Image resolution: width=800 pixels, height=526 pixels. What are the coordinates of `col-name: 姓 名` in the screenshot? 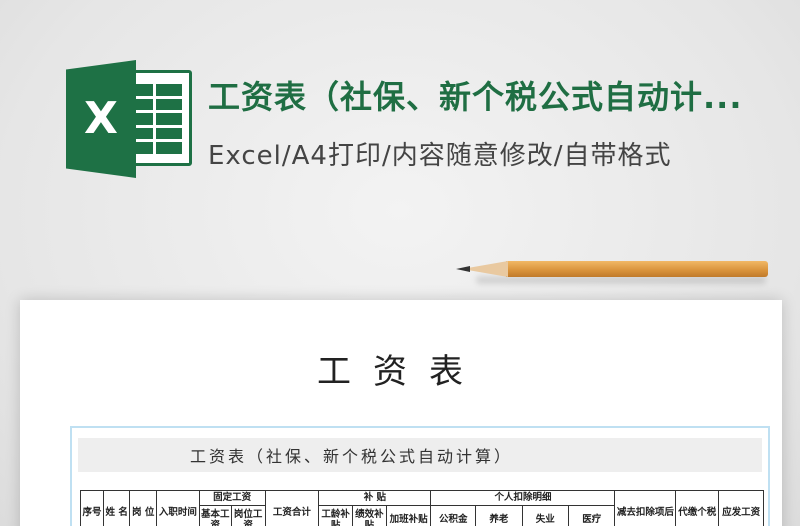 It's located at (116, 508).